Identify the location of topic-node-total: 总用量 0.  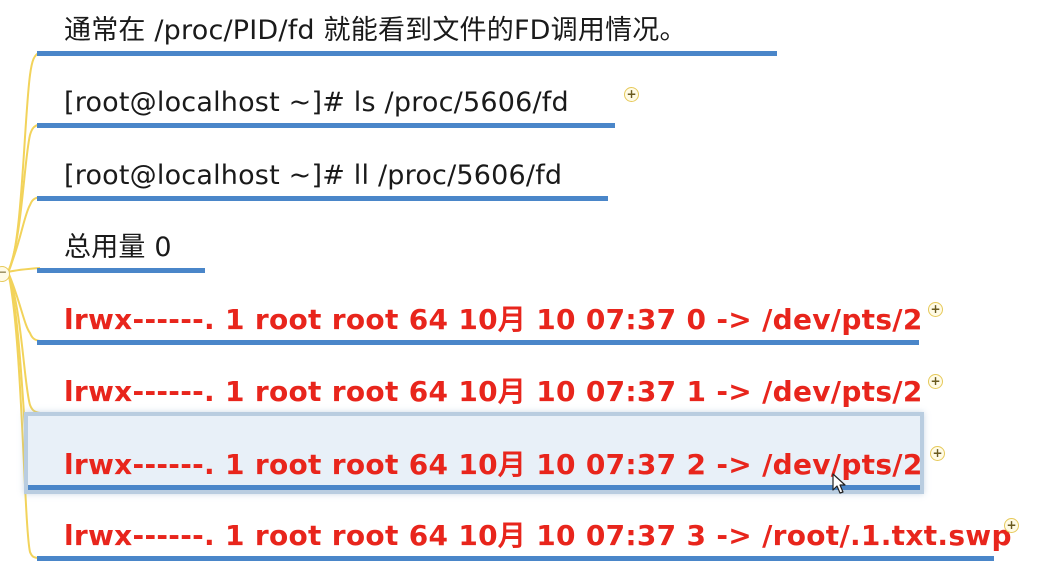
(121, 252).